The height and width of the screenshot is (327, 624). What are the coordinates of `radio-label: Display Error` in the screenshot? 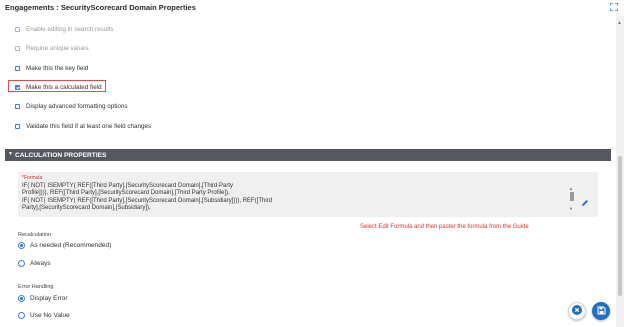 It's located at (49, 298).